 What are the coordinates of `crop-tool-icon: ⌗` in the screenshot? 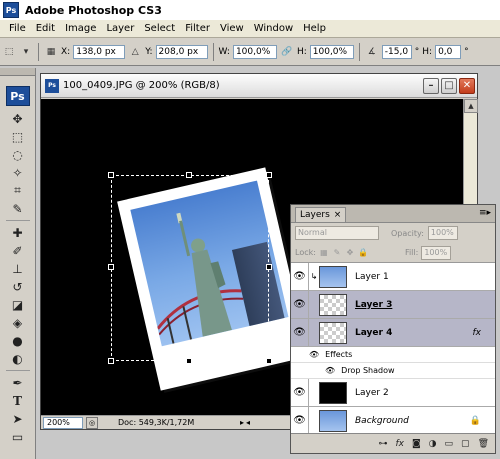 It's located at (18, 190).